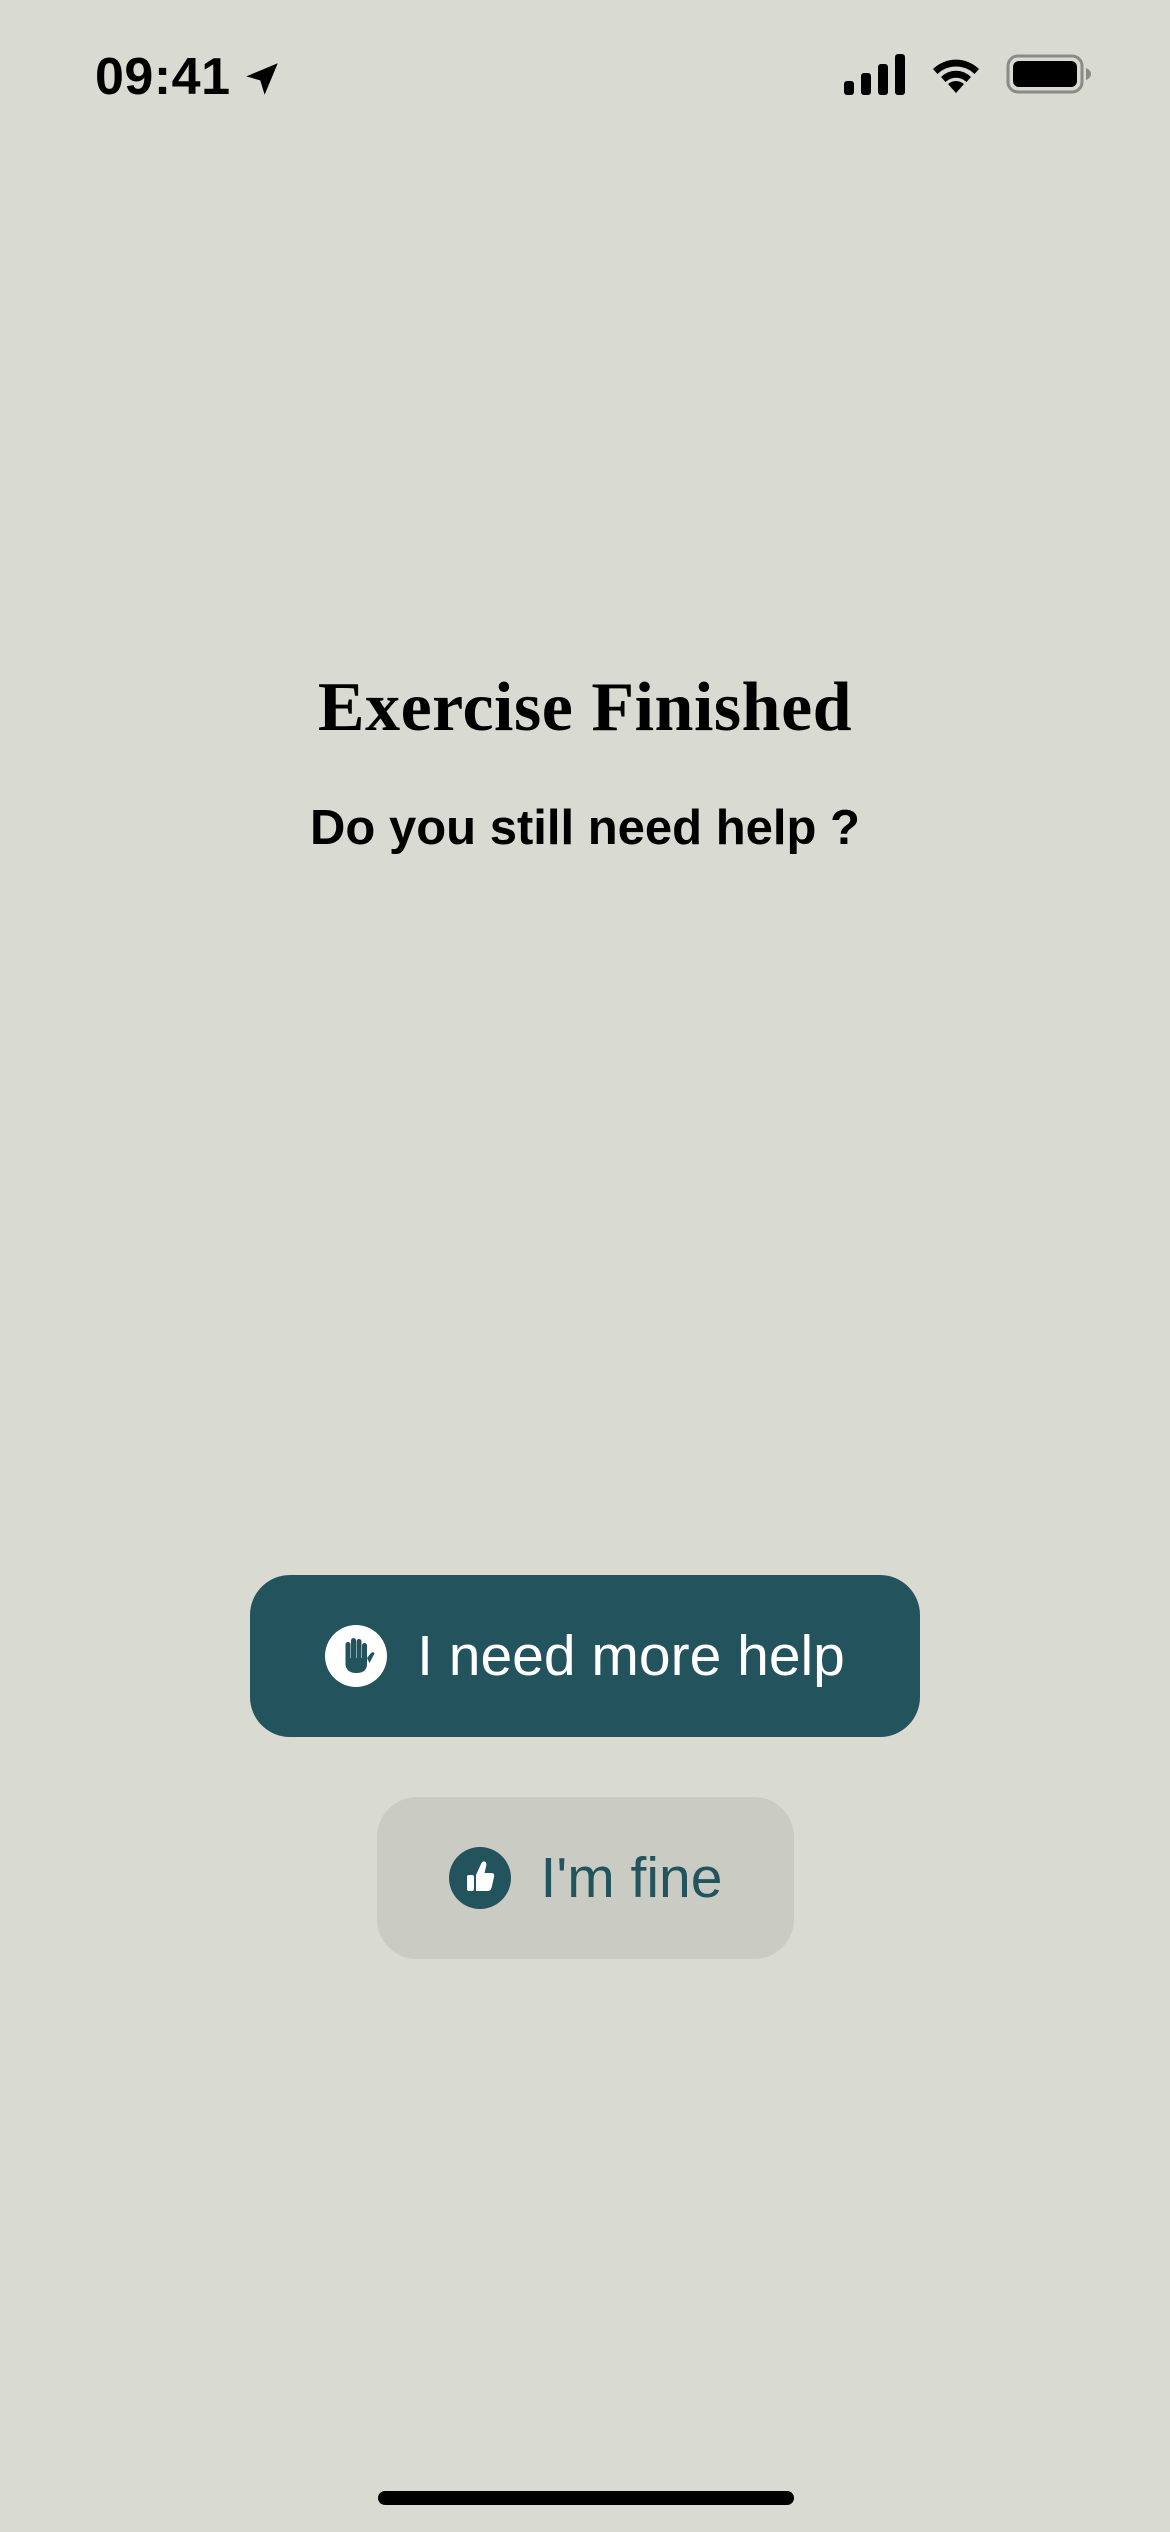 The height and width of the screenshot is (2532, 1170). Describe the element at coordinates (586, 2498) in the screenshot. I see `home-indicator` at that location.